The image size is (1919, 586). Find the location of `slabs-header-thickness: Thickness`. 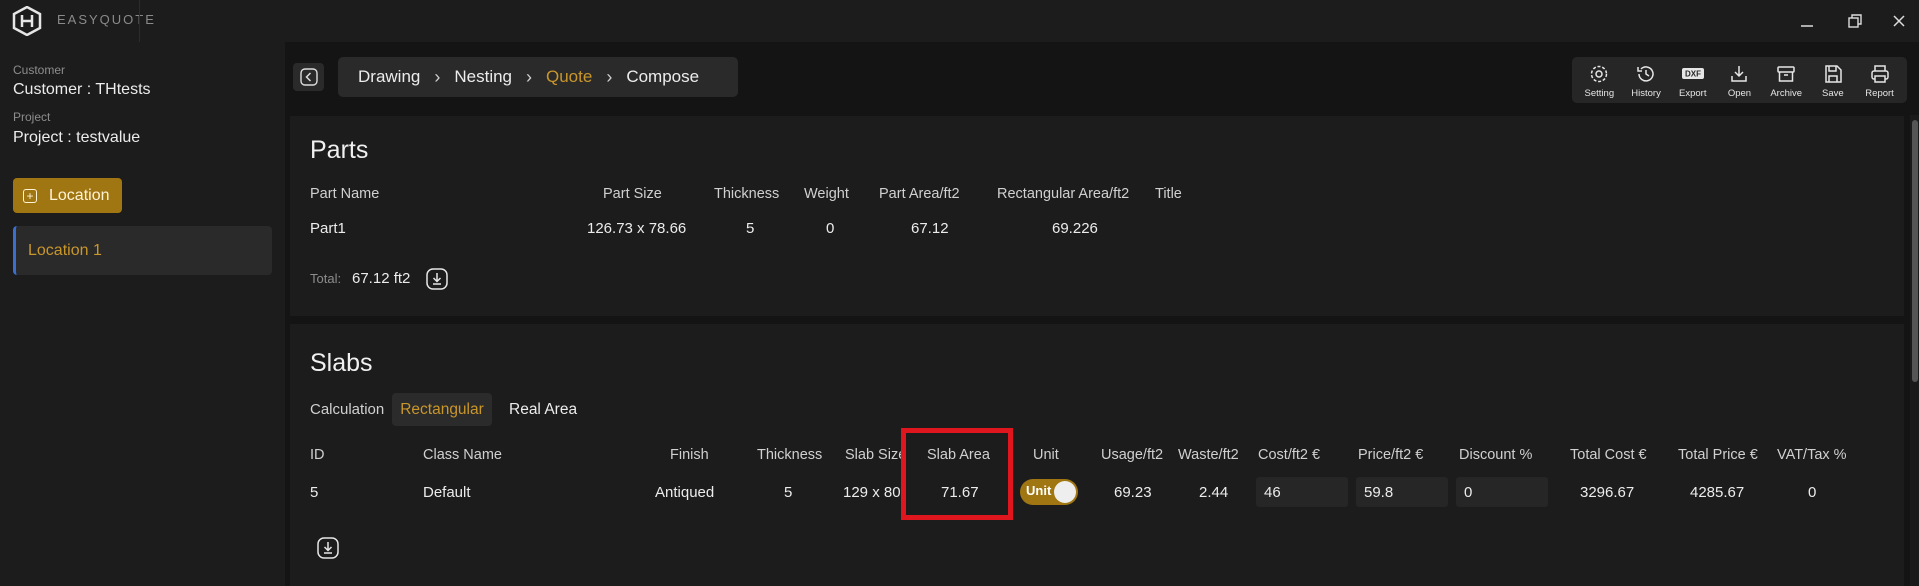

slabs-header-thickness: Thickness is located at coordinates (790, 455).